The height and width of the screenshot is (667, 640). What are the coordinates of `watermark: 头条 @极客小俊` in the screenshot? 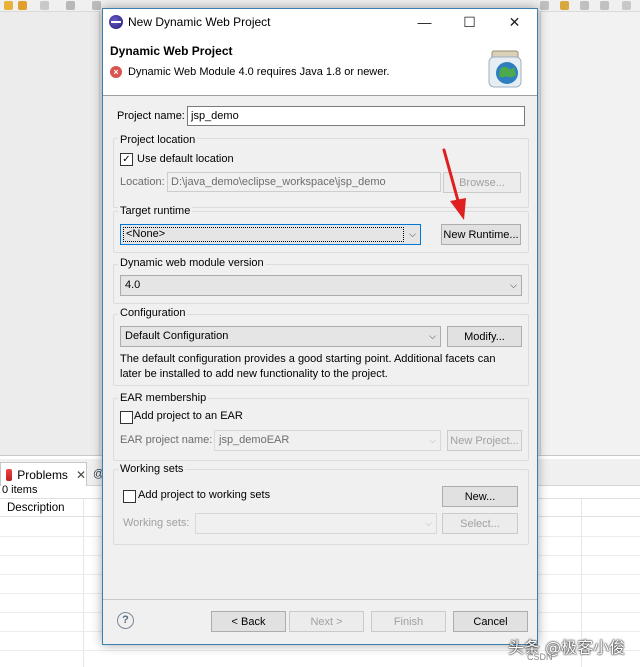 It's located at (567, 647).